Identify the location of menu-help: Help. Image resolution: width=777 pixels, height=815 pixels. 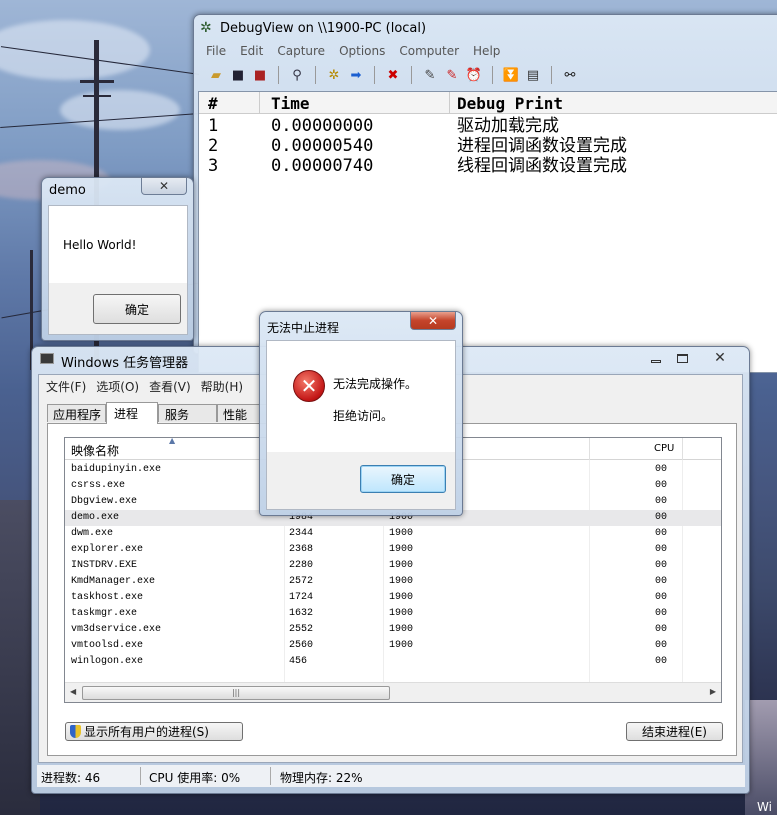
(486, 51).